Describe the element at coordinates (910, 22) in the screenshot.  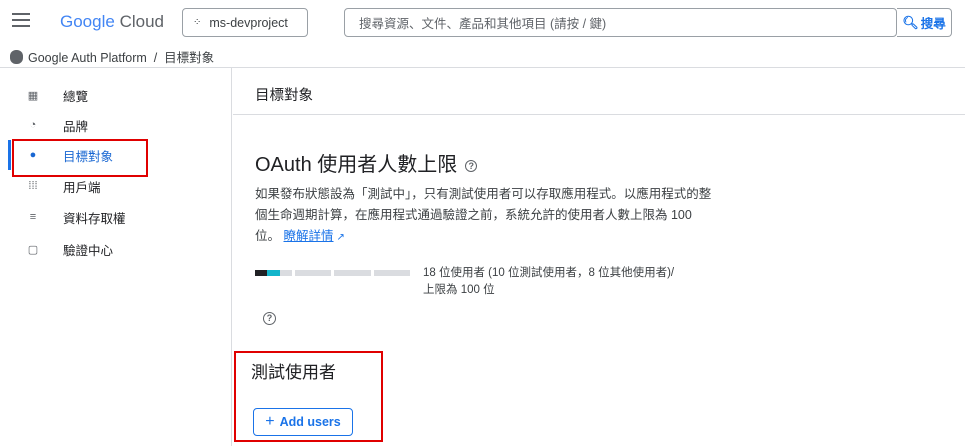
I see `search-icon: 🔍︎` at that location.